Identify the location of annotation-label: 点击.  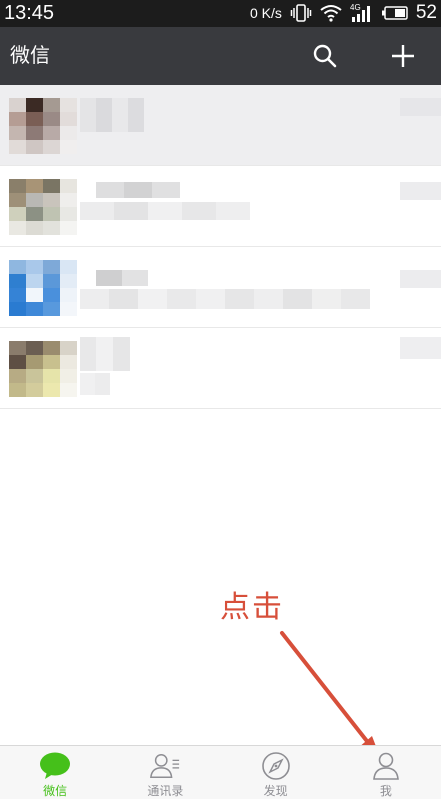
(252, 607).